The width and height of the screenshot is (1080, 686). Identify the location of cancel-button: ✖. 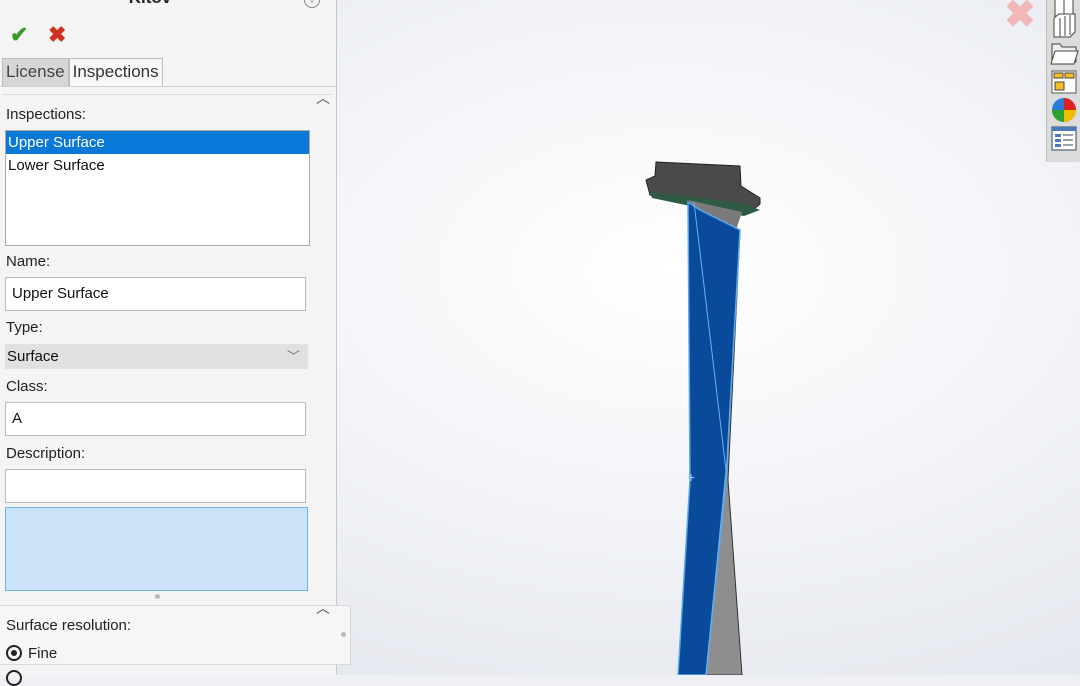
(57, 35).